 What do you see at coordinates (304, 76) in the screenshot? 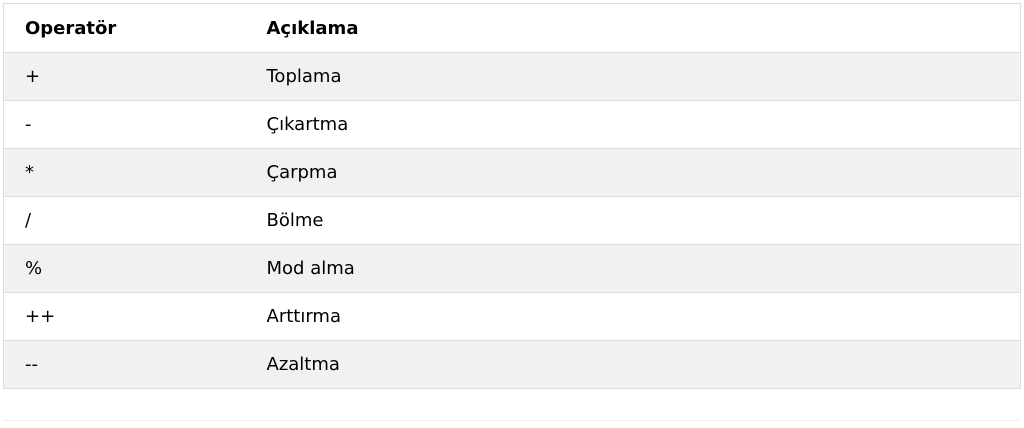
I see `description-cell: Toplama` at bounding box center [304, 76].